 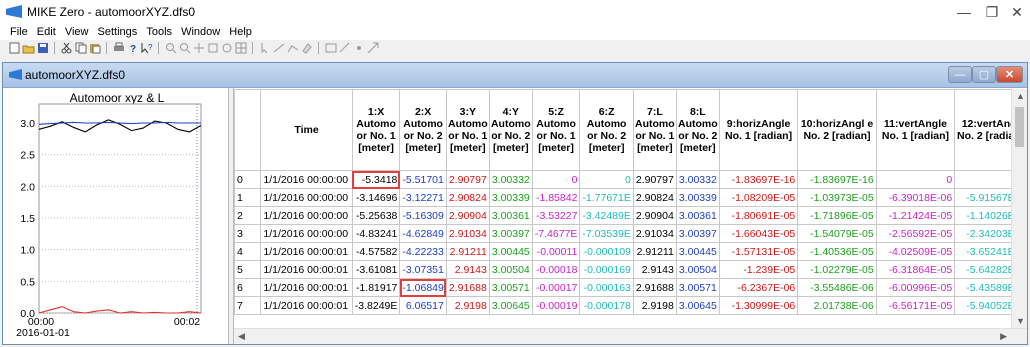 What do you see at coordinates (248, 269) in the screenshot?
I see `row-index-cell: 5` at bounding box center [248, 269].